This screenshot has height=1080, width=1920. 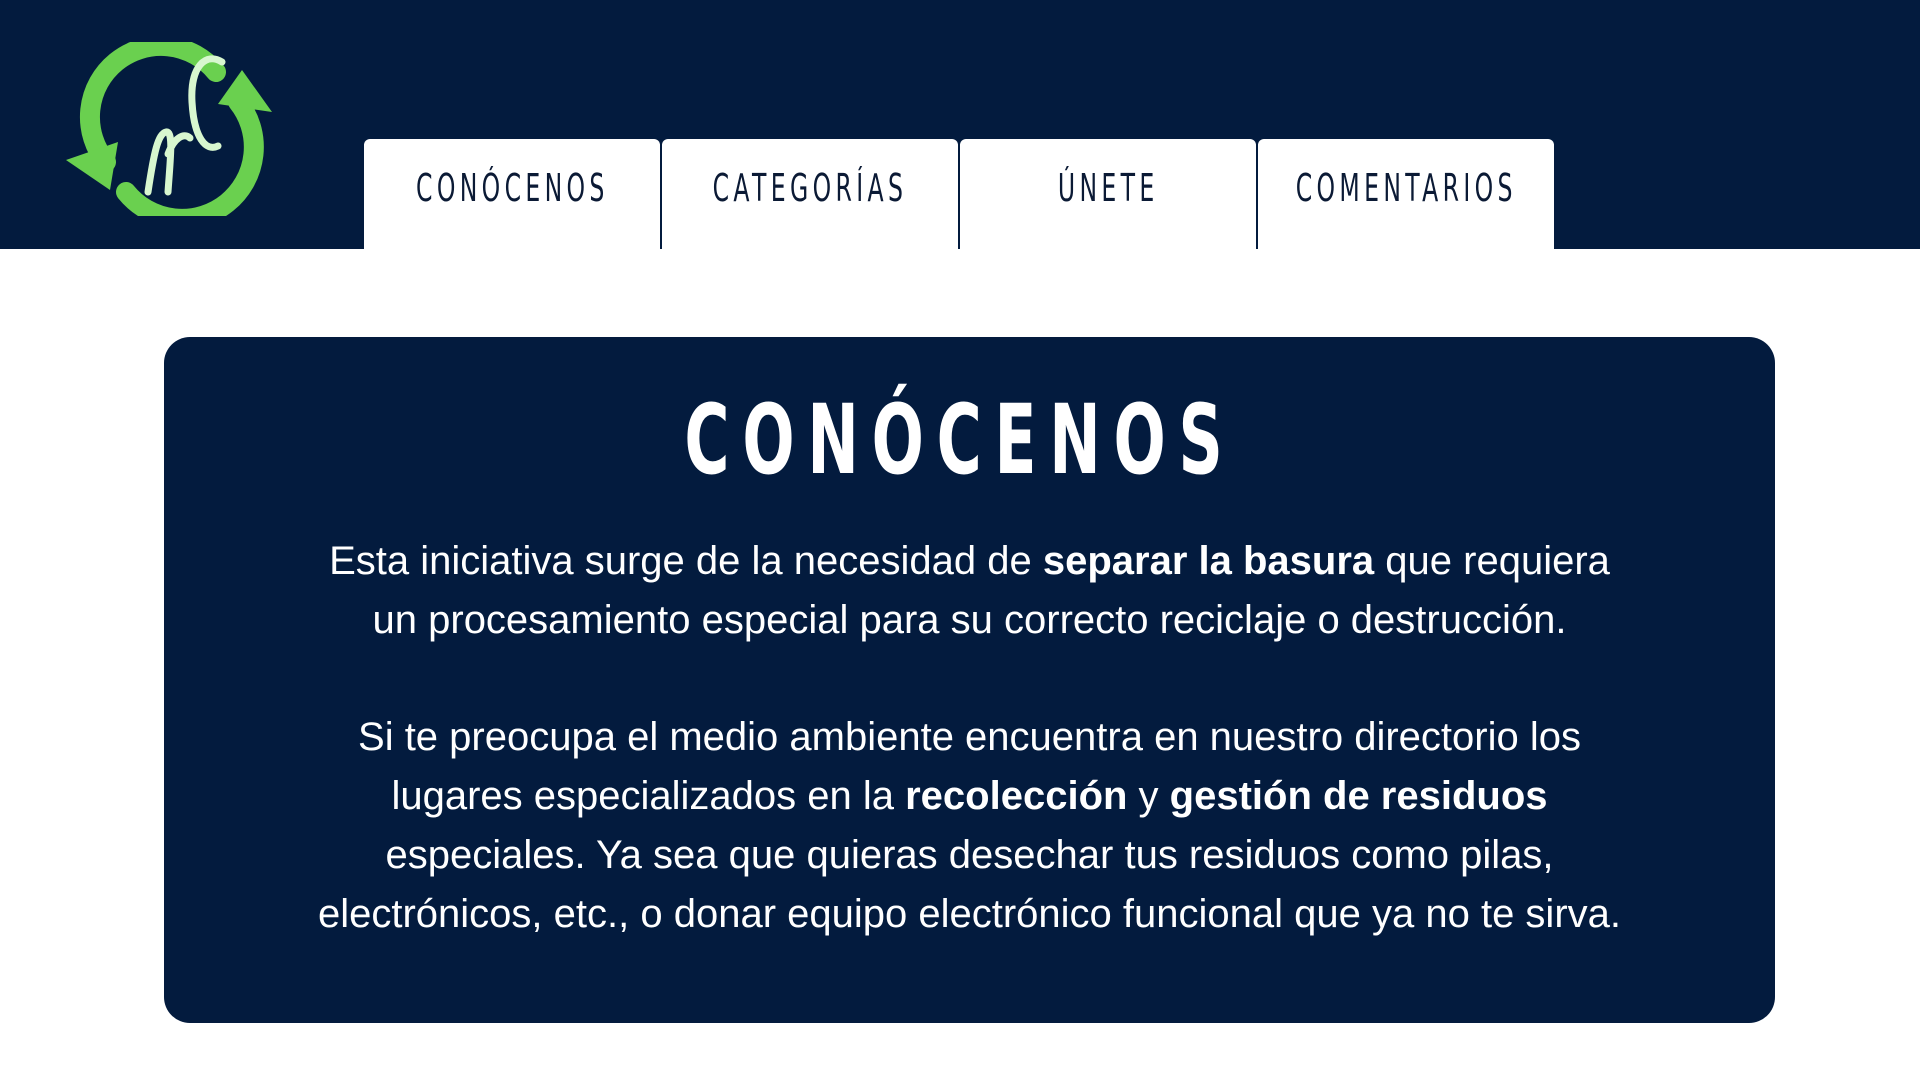 I want to click on tab-conocenos: CONÓCENOS, so click(x=512, y=194).